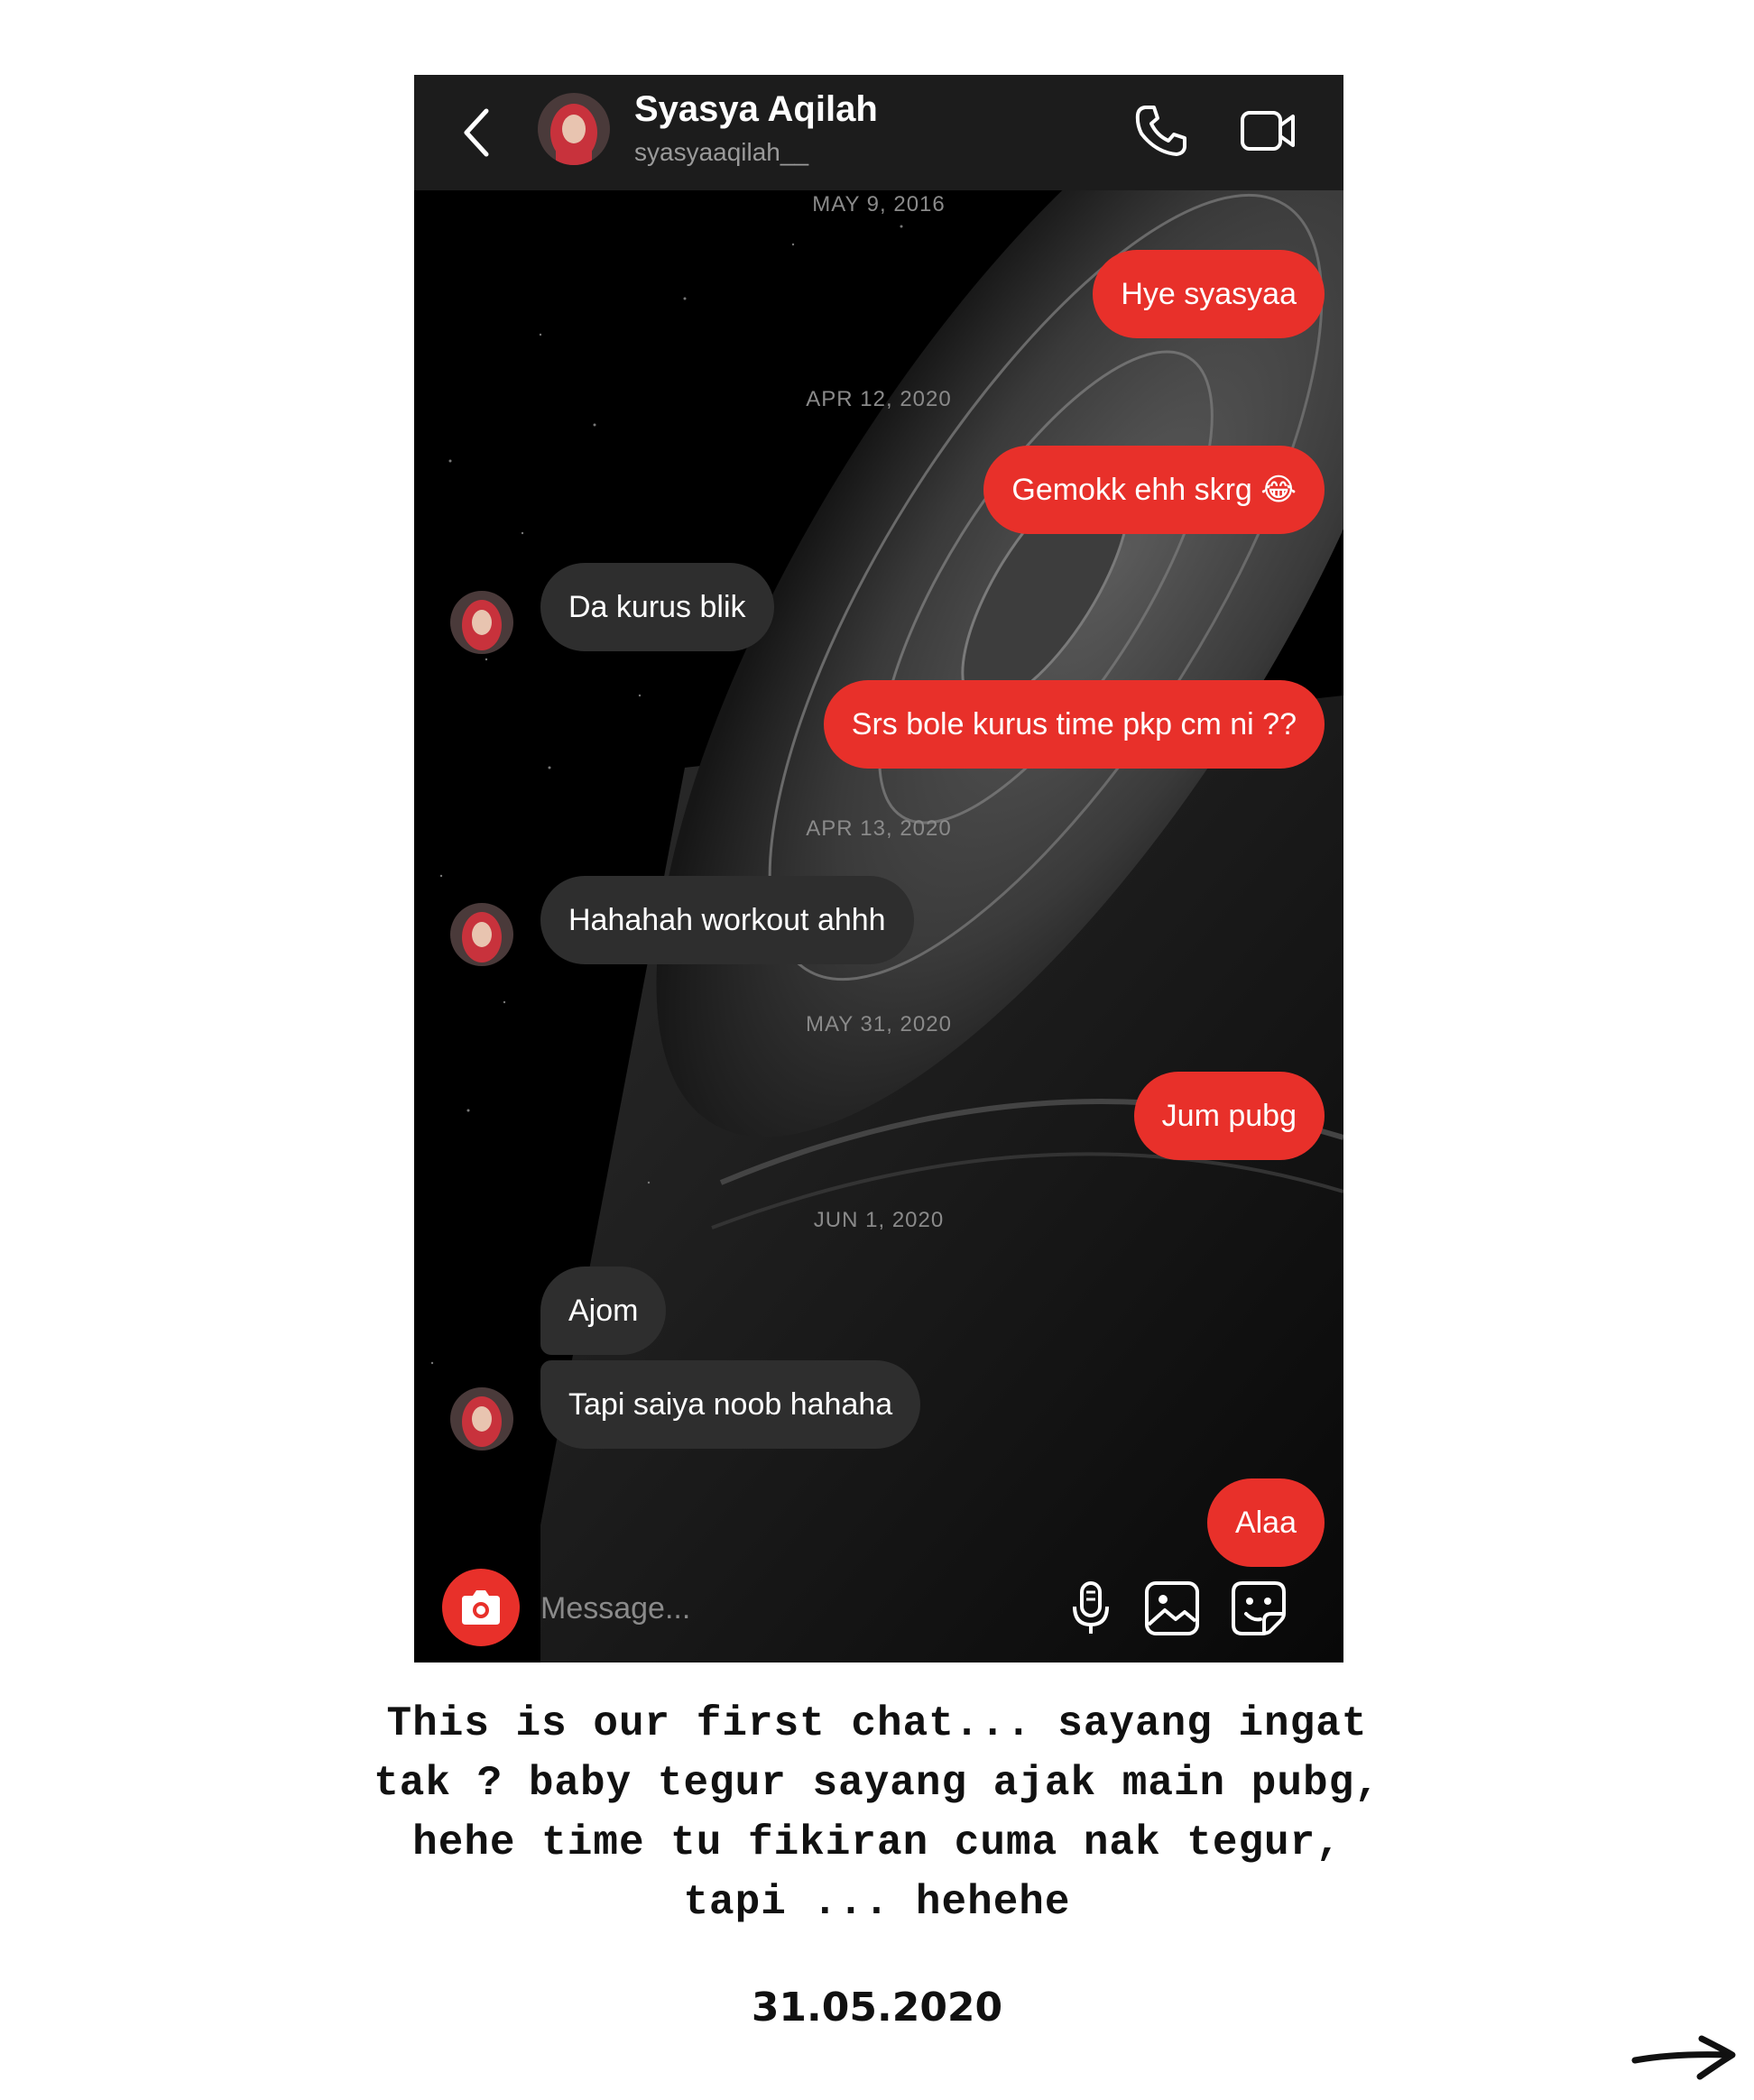 This screenshot has height=2100, width=1754. Describe the element at coordinates (721, 152) in the screenshot. I see `contact-username: syasyaaqilah__` at that location.